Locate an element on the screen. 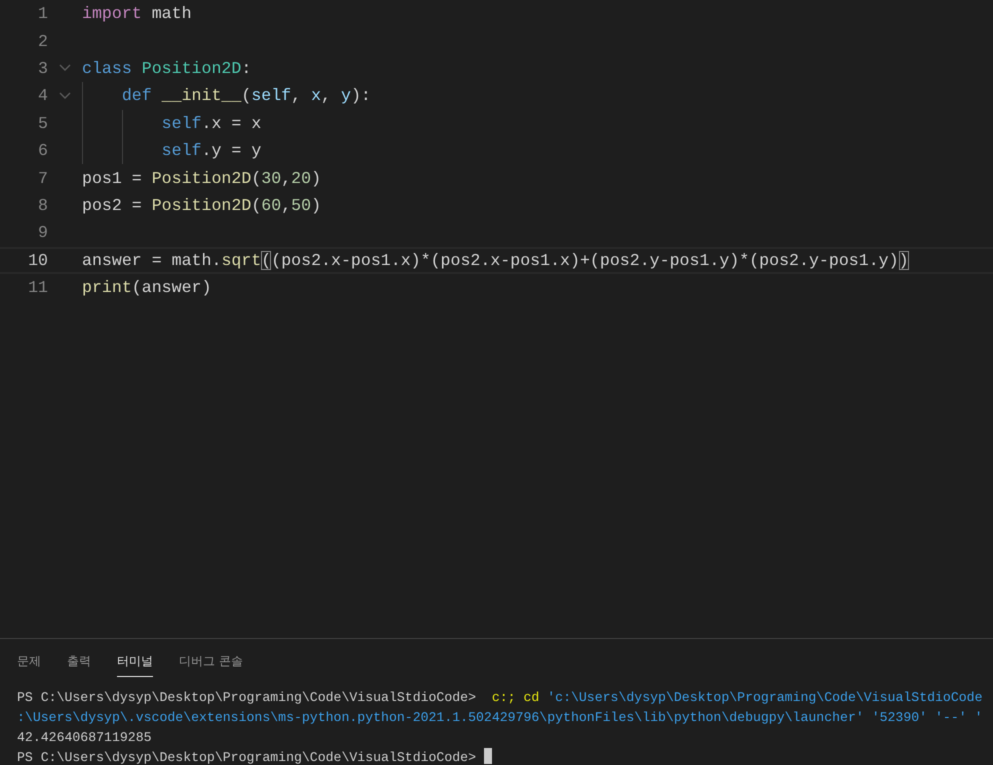  code-line: def __init__(self, x, y): is located at coordinates (245, 96).